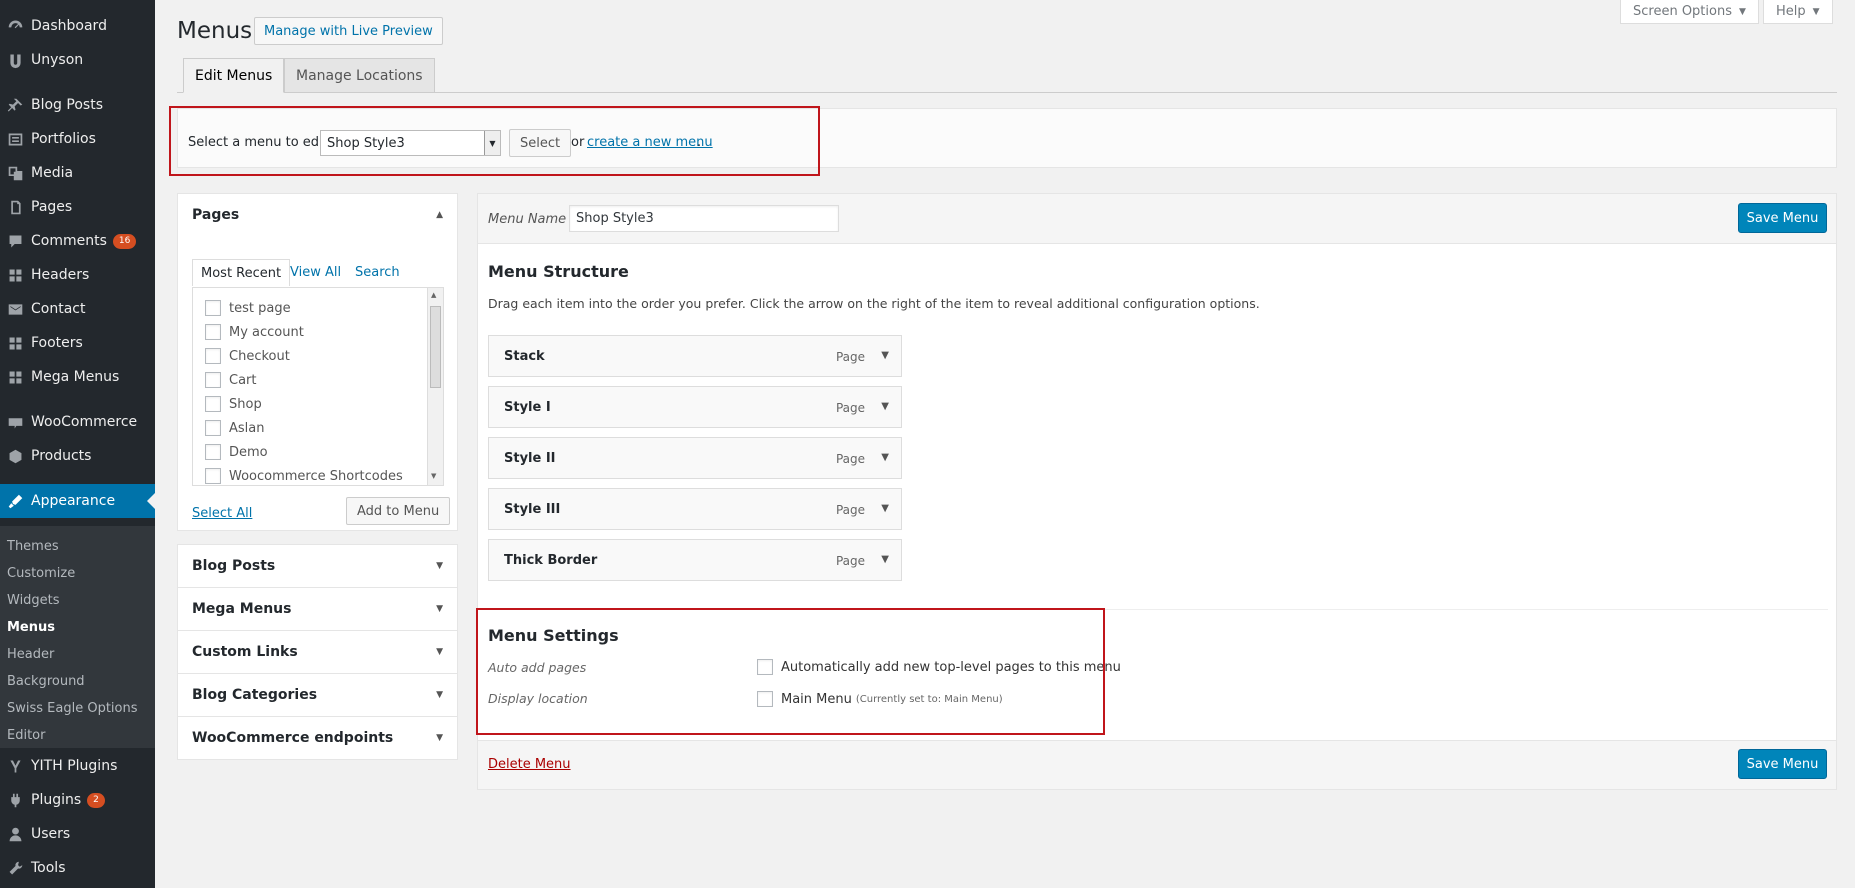 This screenshot has width=1855, height=888. I want to click on save-menu-button-bottom: Save Menu, so click(1782, 764).